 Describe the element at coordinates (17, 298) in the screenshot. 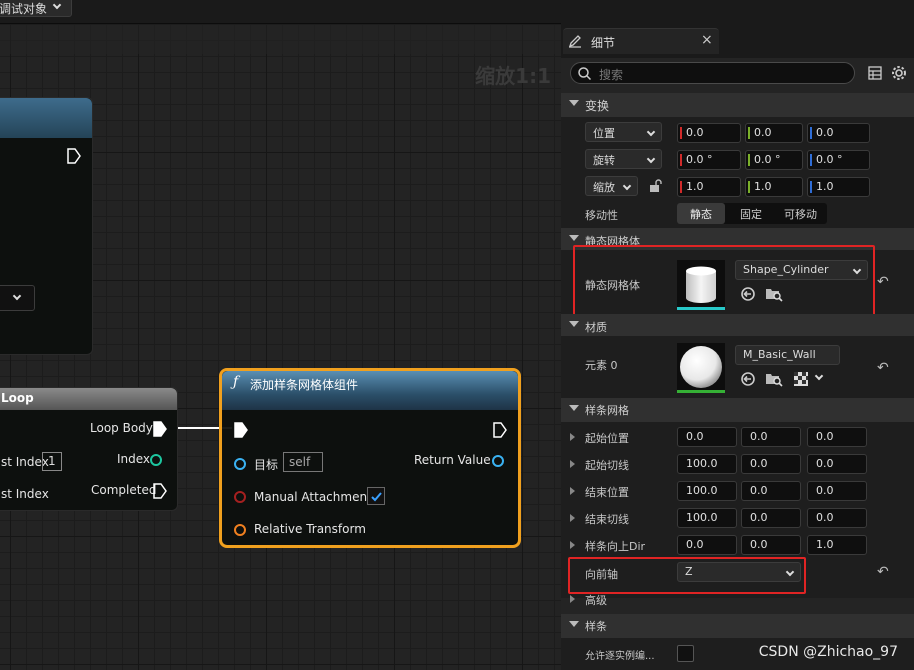

I see `partial-node-dropdown` at that location.